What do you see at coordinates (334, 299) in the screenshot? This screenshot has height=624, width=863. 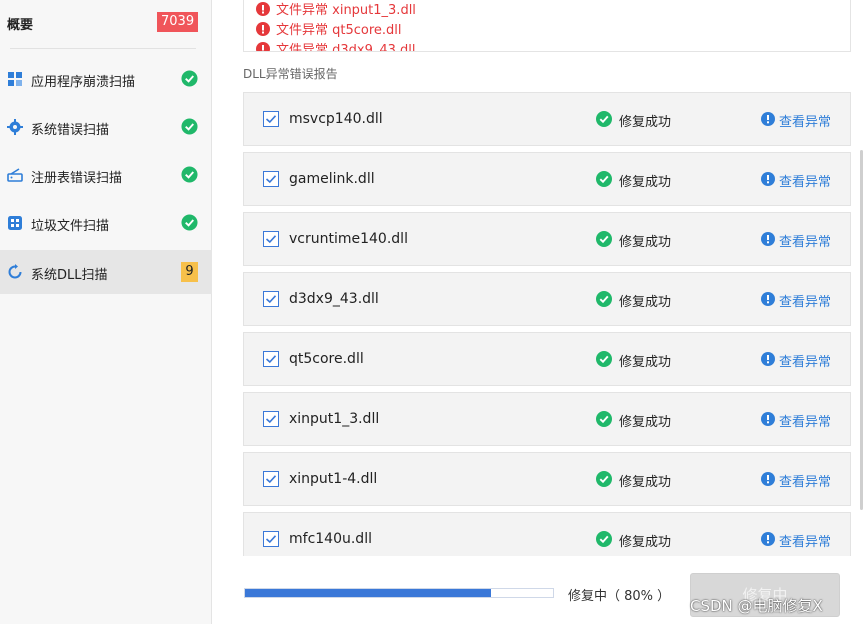 I see `dll-filename: d3dx9_43.dll` at bounding box center [334, 299].